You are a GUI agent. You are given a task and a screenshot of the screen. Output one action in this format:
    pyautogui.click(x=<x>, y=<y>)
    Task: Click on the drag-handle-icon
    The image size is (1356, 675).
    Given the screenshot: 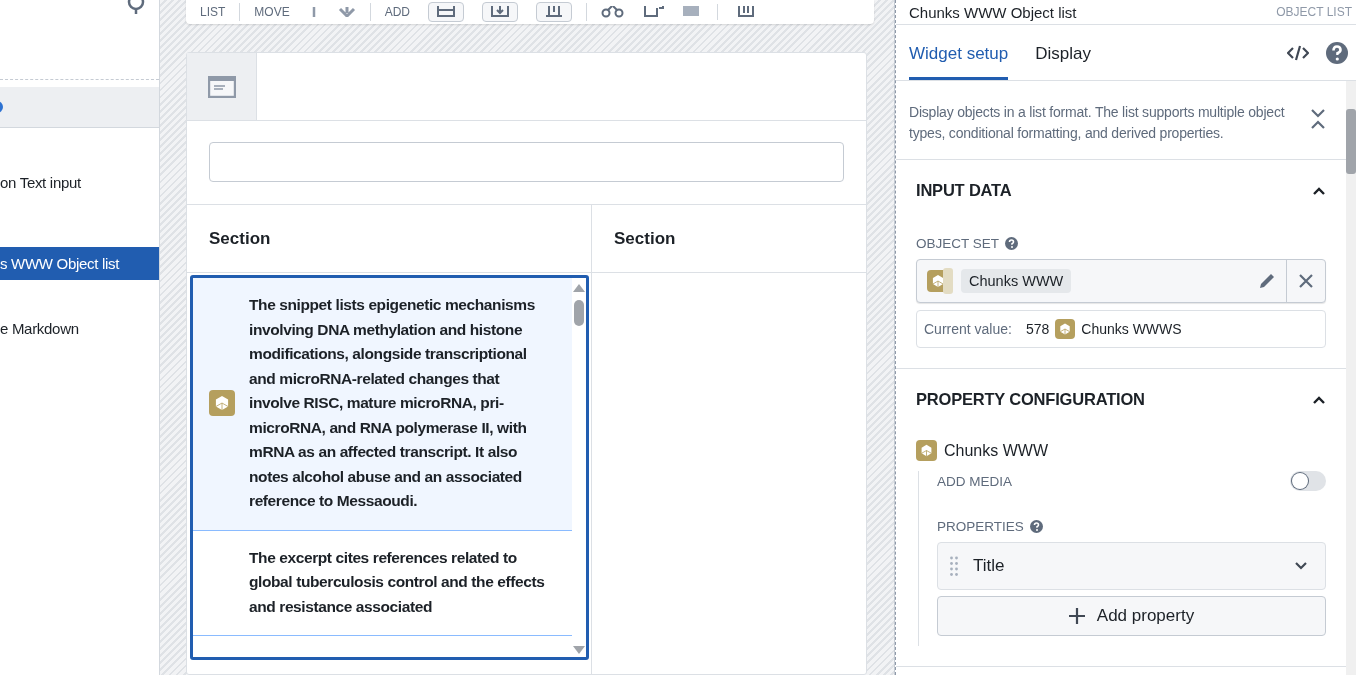 What is the action you would take?
    pyautogui.click(x=954, y=566)
    